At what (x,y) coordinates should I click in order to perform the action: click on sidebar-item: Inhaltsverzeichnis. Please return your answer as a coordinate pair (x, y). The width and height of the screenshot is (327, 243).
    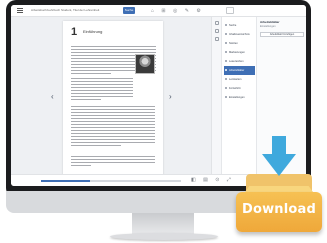
    Looking at the image, I should click on (239, 34).